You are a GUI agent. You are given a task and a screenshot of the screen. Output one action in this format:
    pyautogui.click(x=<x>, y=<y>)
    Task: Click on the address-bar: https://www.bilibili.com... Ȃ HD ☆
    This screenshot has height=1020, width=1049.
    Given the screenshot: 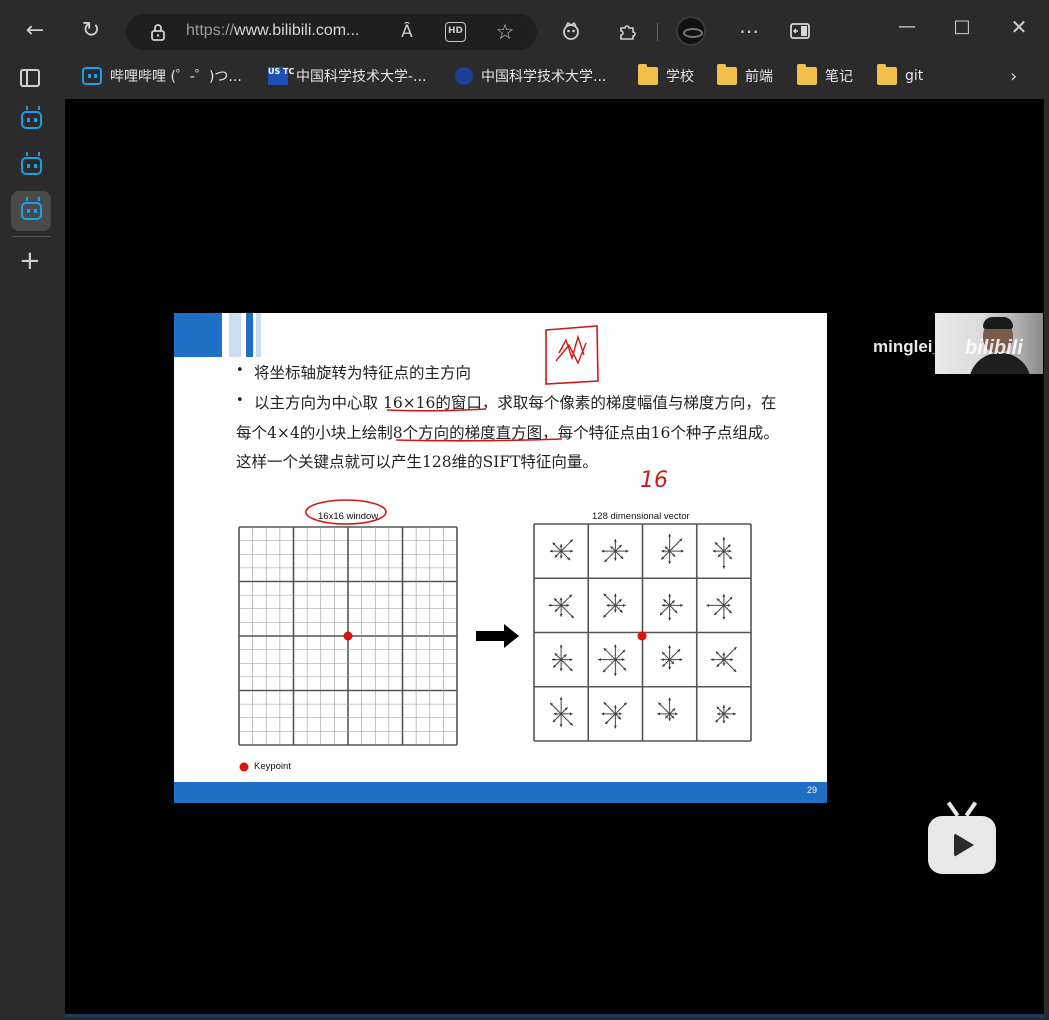 What is the action you would take?
    pyautogui.click(x=331, y=32)
    